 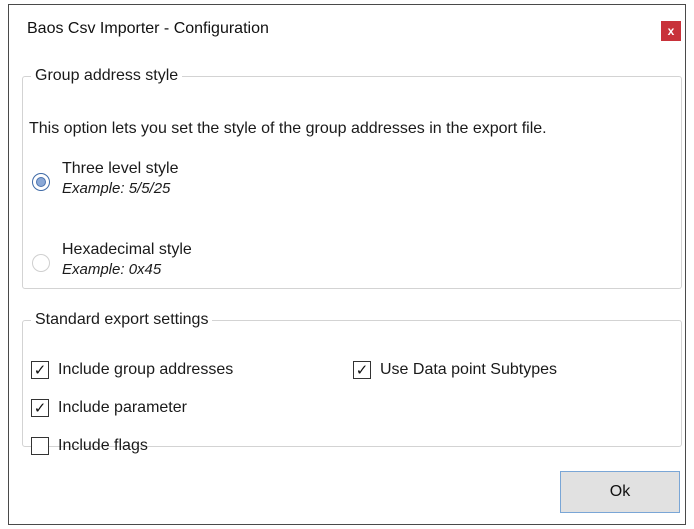 I want to click on group-address-style-legend: Group address style, so click(x=107, y=75).